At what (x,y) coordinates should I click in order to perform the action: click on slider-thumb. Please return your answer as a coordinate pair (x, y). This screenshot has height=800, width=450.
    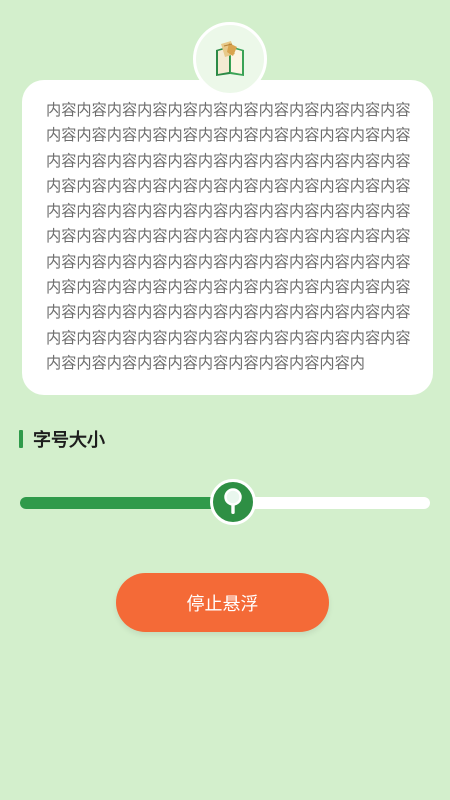
    Looking at the image, I should click on (233, 502).